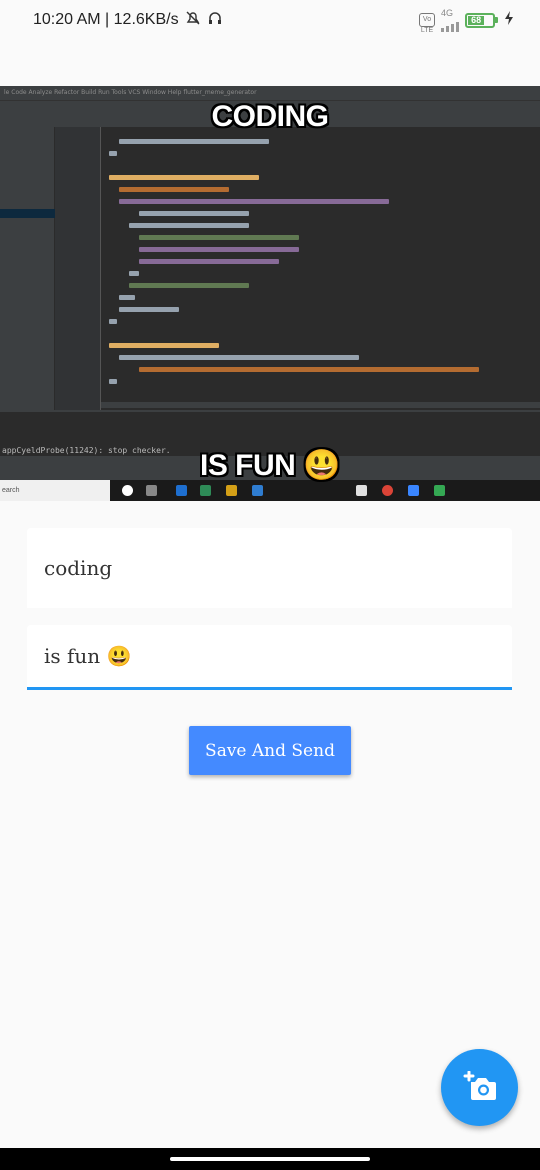 This screenshot has width=540, height=1170. I want to click on meme-top-caption: CODING, so click(270, 116).